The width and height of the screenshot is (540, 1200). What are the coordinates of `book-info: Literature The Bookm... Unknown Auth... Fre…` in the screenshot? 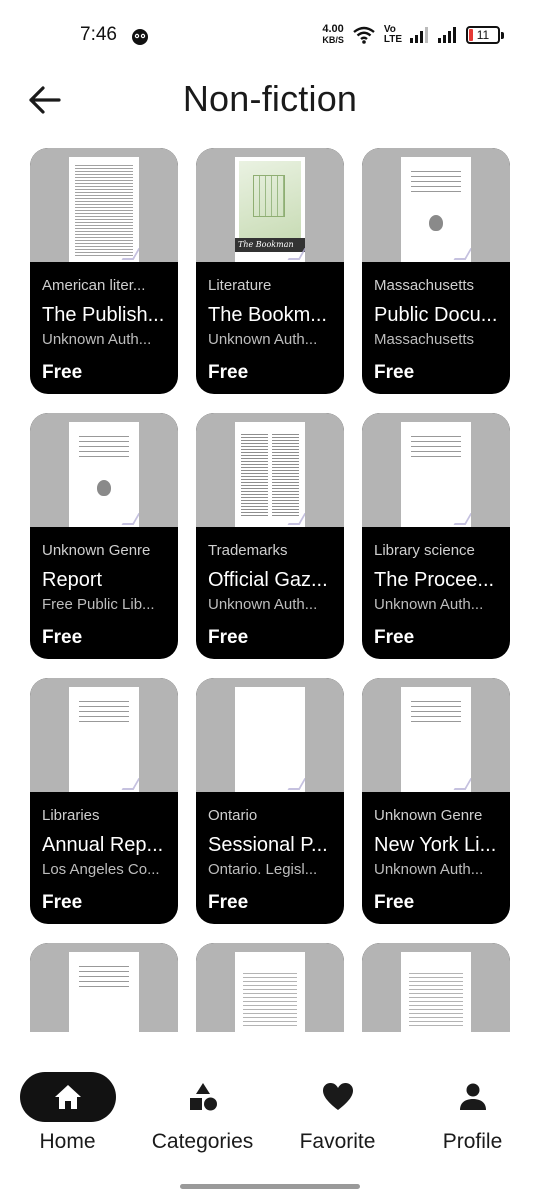 It's located at (270, 328).